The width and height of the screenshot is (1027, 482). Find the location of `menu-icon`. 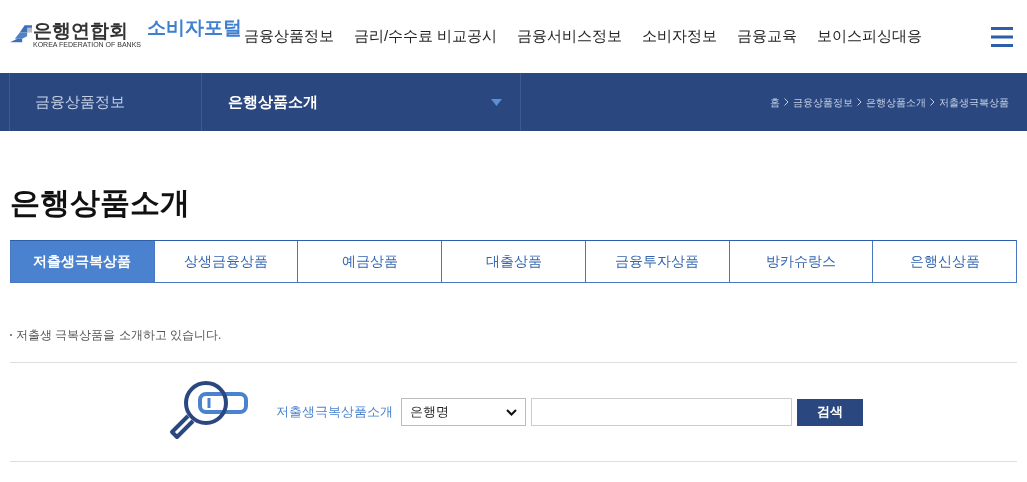

menu-icon is located at coordinates (1002, 36).